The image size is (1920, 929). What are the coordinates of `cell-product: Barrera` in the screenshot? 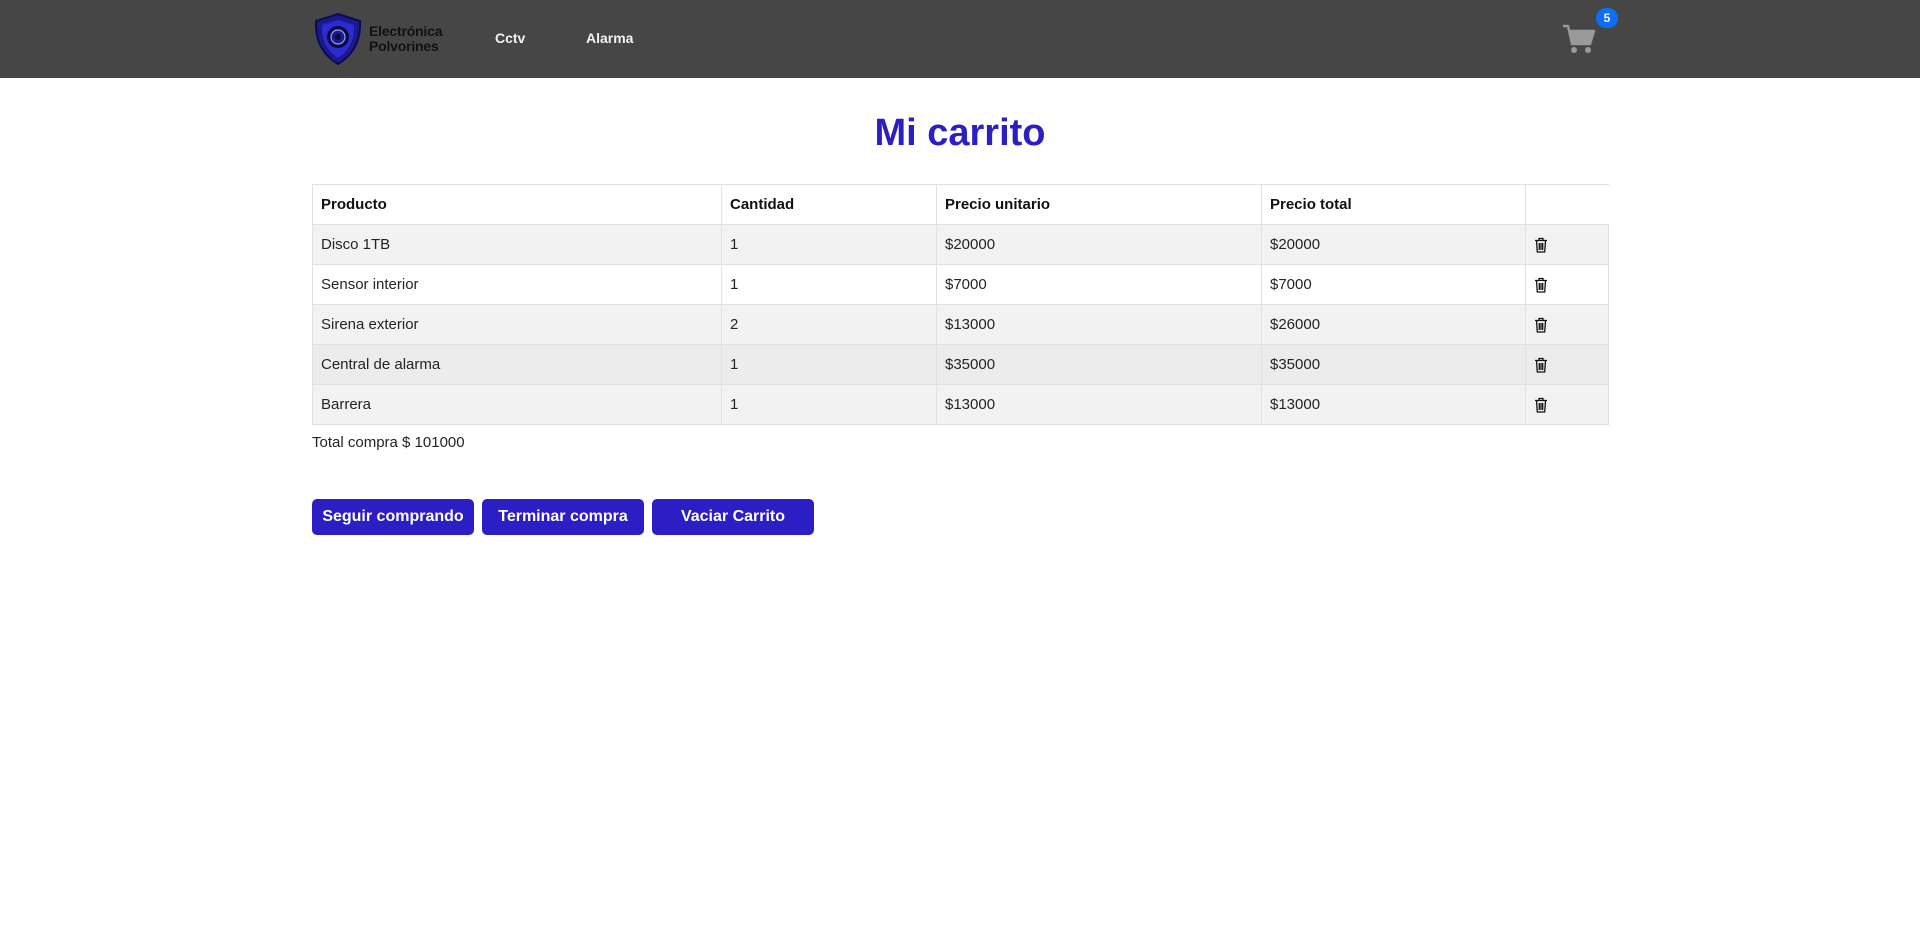 It's located at (517, 404).